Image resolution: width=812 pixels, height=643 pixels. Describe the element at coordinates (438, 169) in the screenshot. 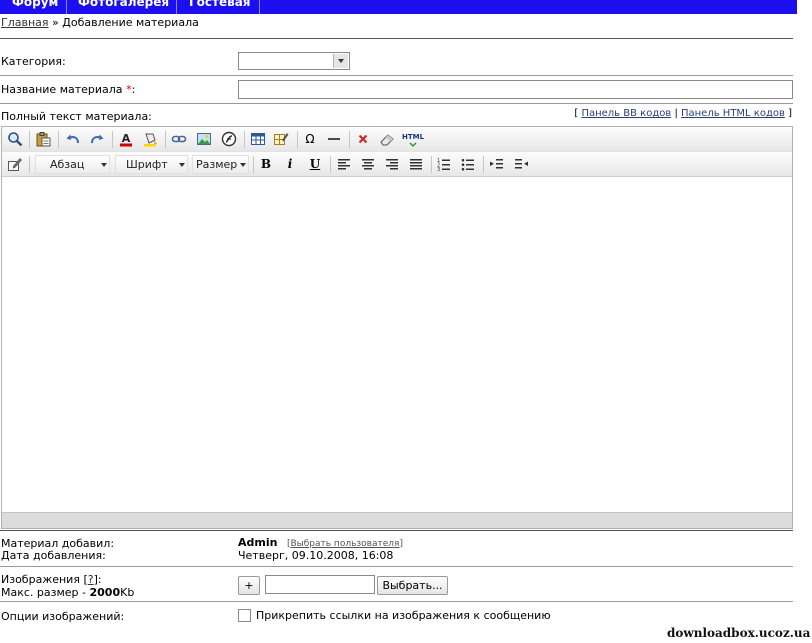

I see `svg-text: 3` at that location.